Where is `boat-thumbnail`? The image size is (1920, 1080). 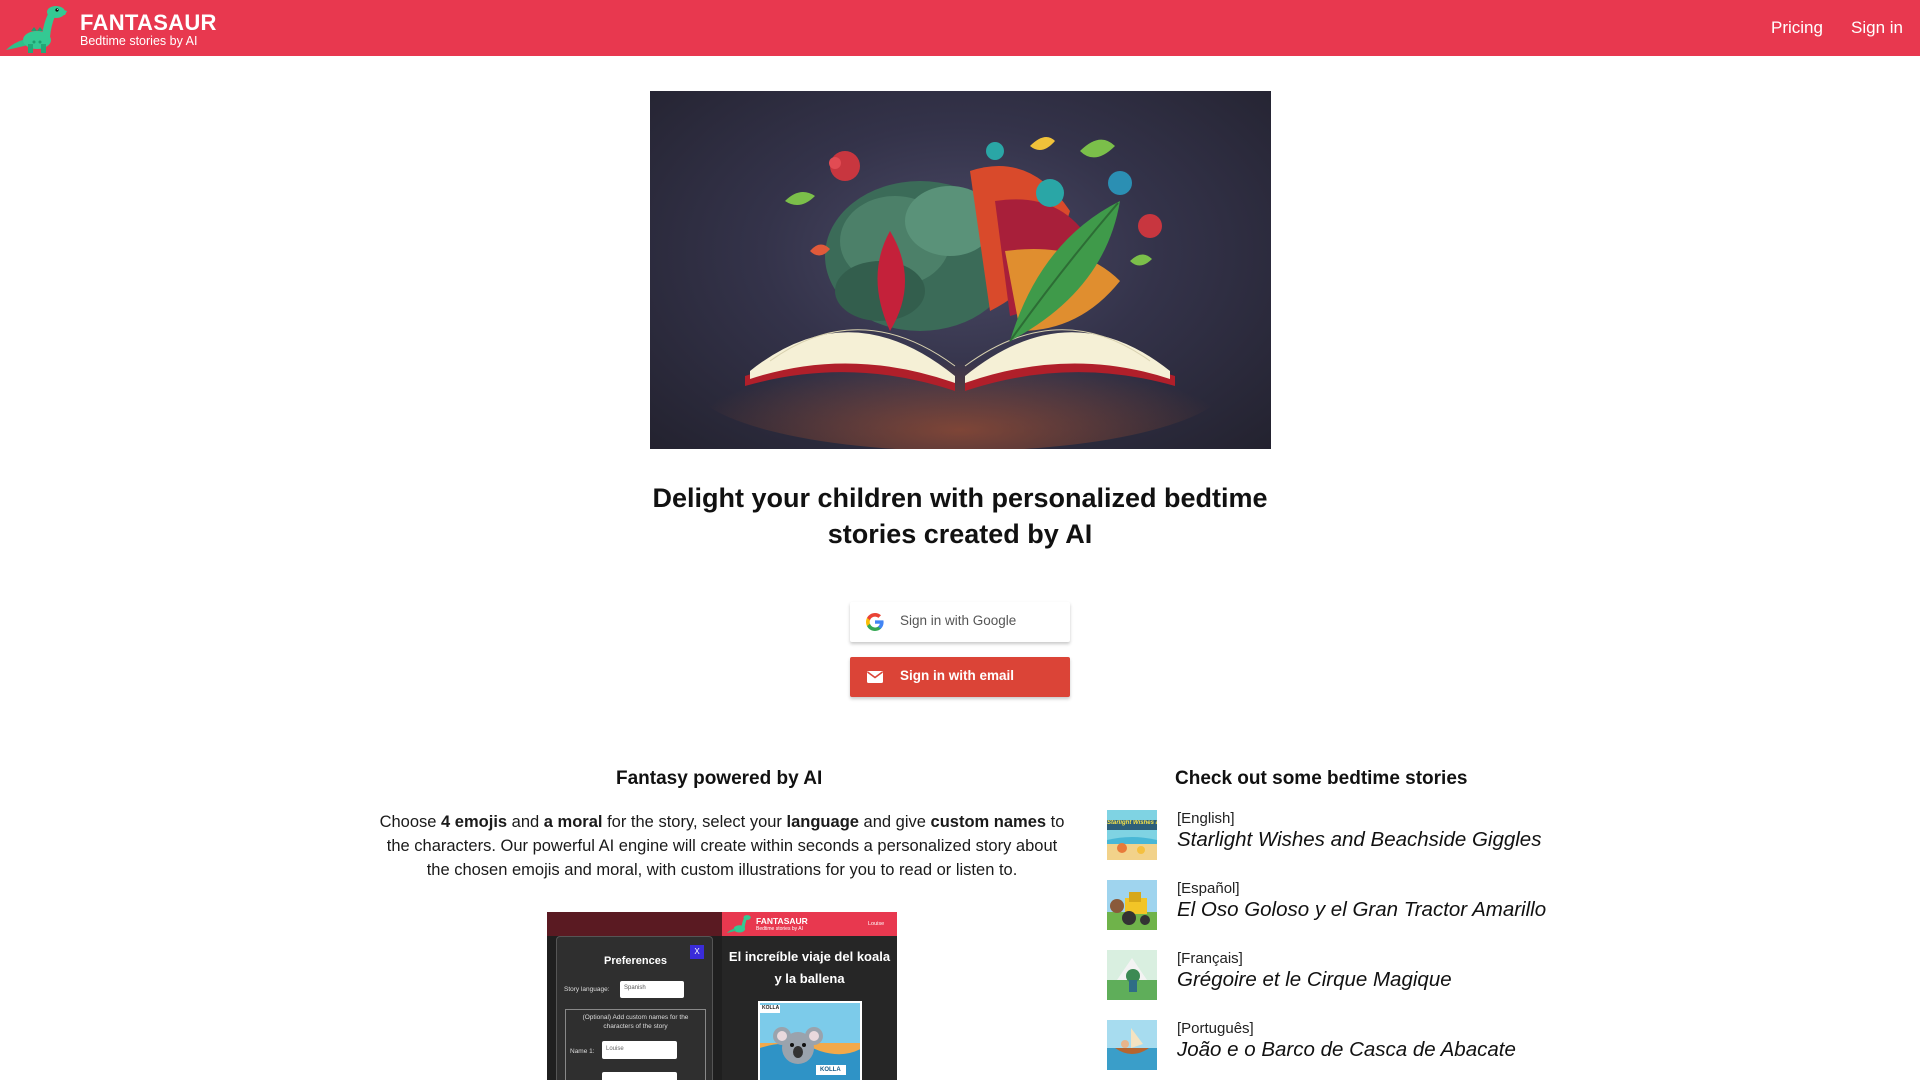
boat-thumbnail is located at coordinates (1132, 1045).